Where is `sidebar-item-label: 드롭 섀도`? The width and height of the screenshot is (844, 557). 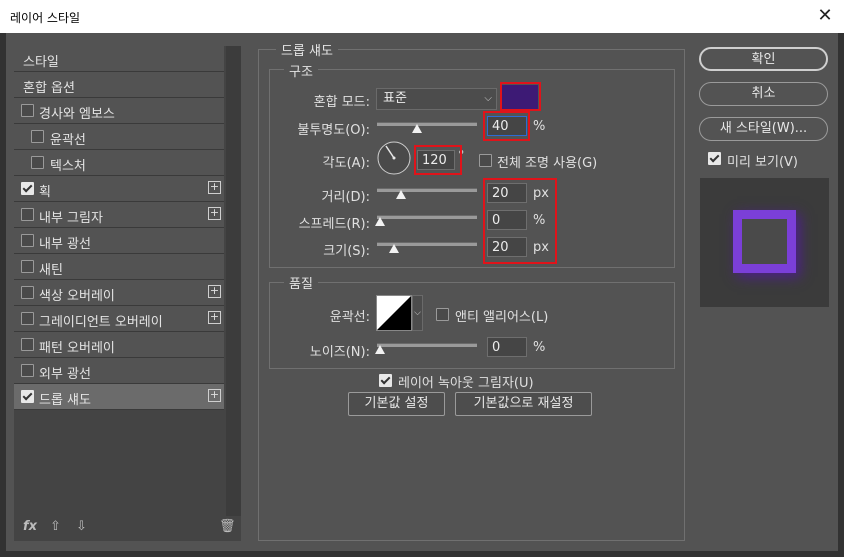 sidebar-item-label: 드롭 섀도 is located at coordinates (65, 400).